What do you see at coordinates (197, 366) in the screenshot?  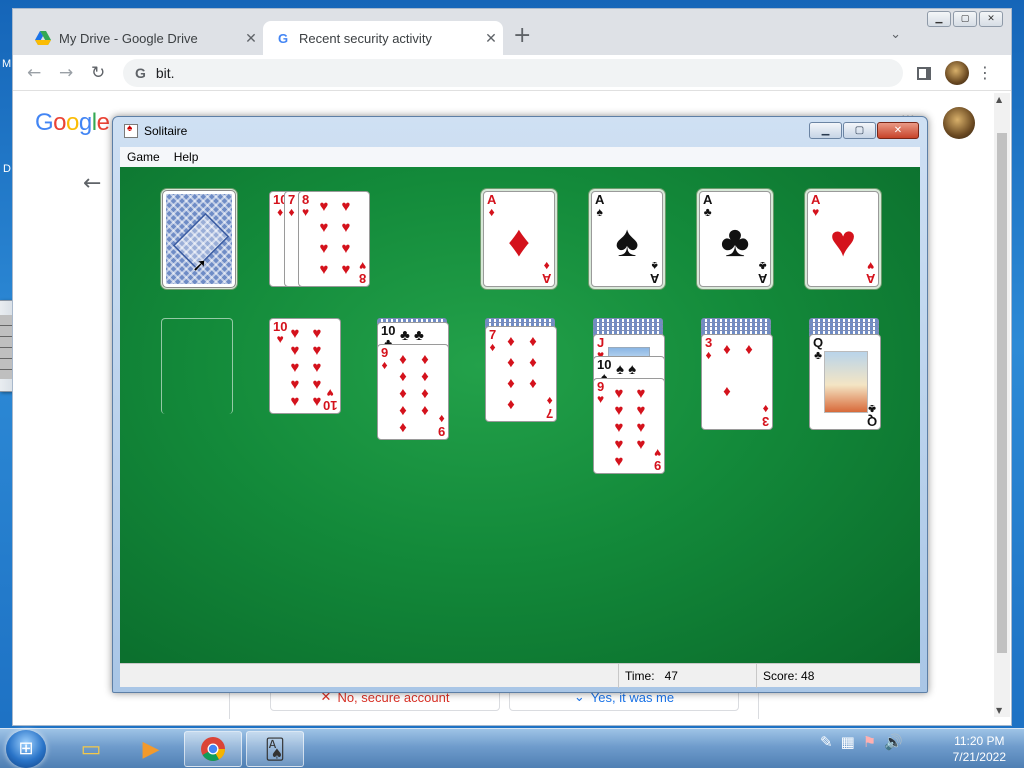 I see `empty-tableau-slot` at bounding box center [197, 366].